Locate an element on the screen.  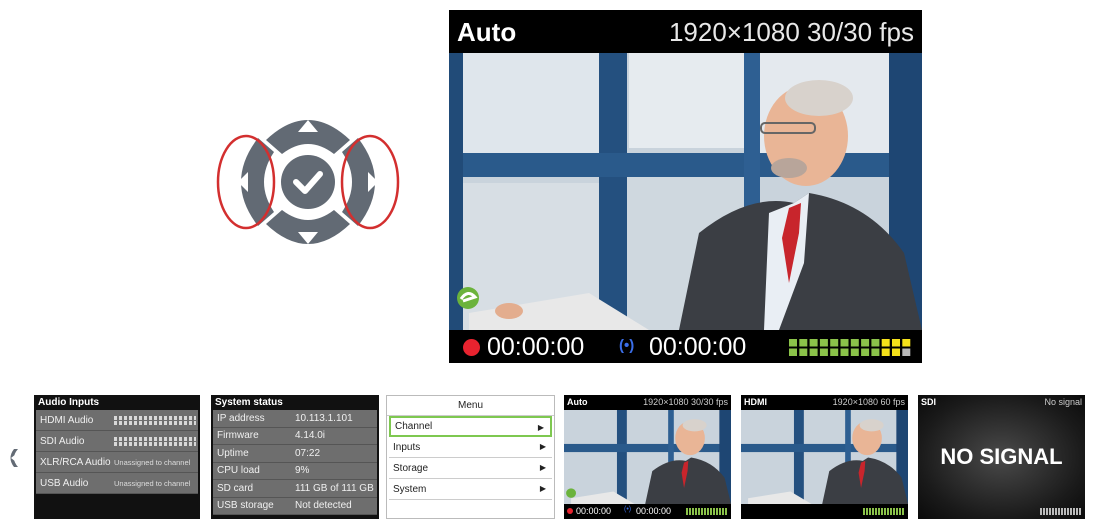
status-row-ip: IP address 10.113.1.101 is located at coordinates (295, 419).